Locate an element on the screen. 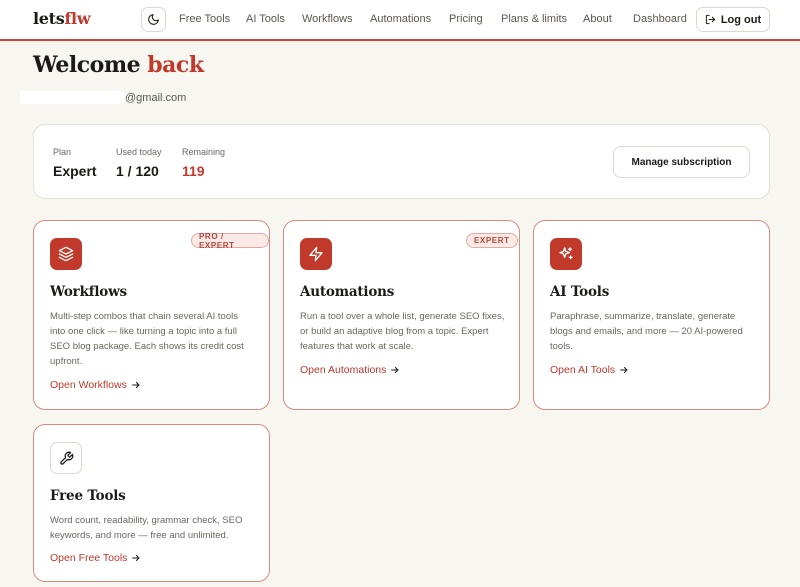 The width and height of the screenshot is (800, 587). nav-pricing: Pricing is located at coordinates (466, 19).